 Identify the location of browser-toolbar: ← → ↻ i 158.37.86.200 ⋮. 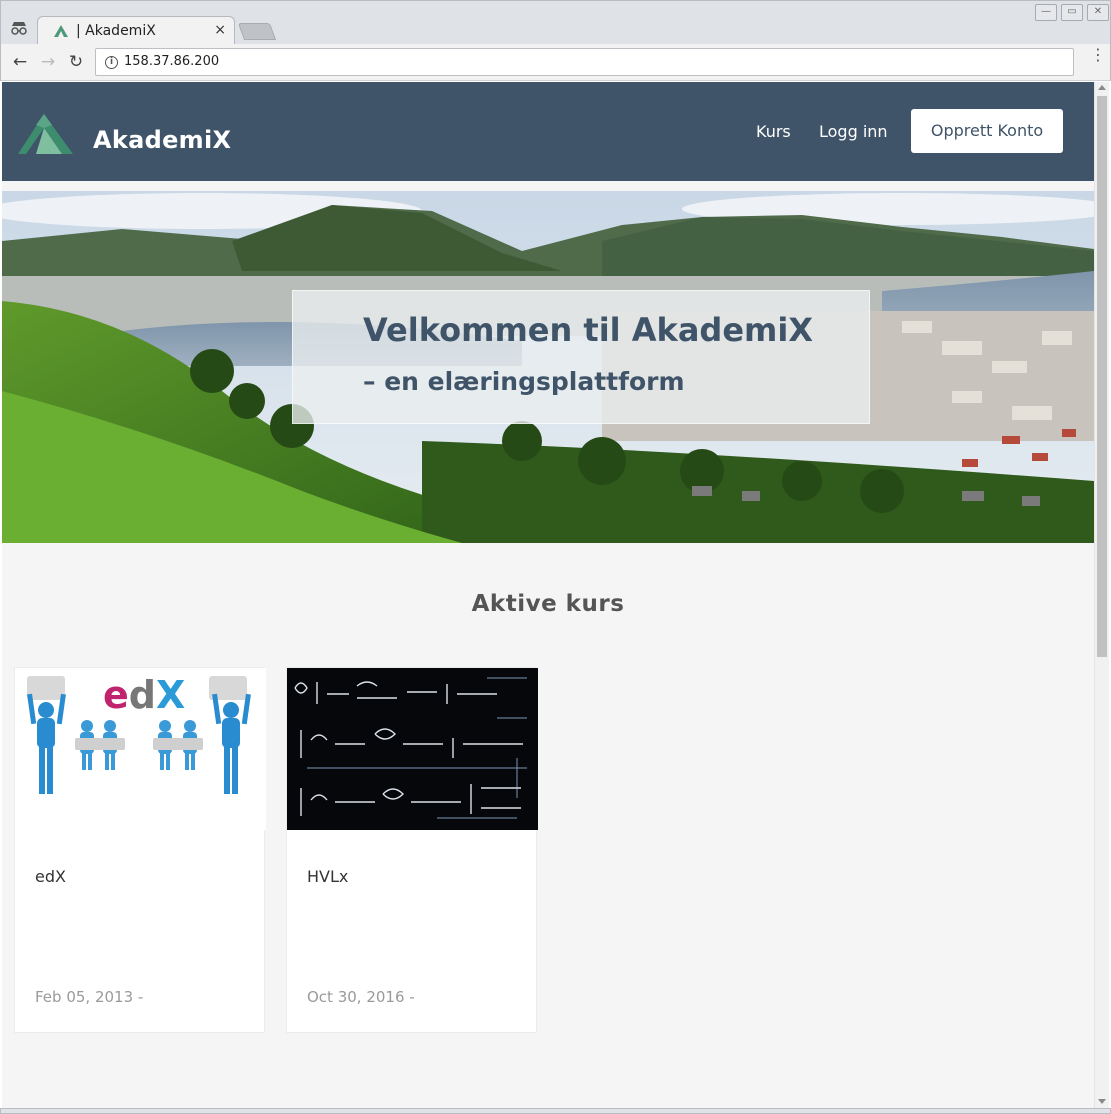
(555, 62).